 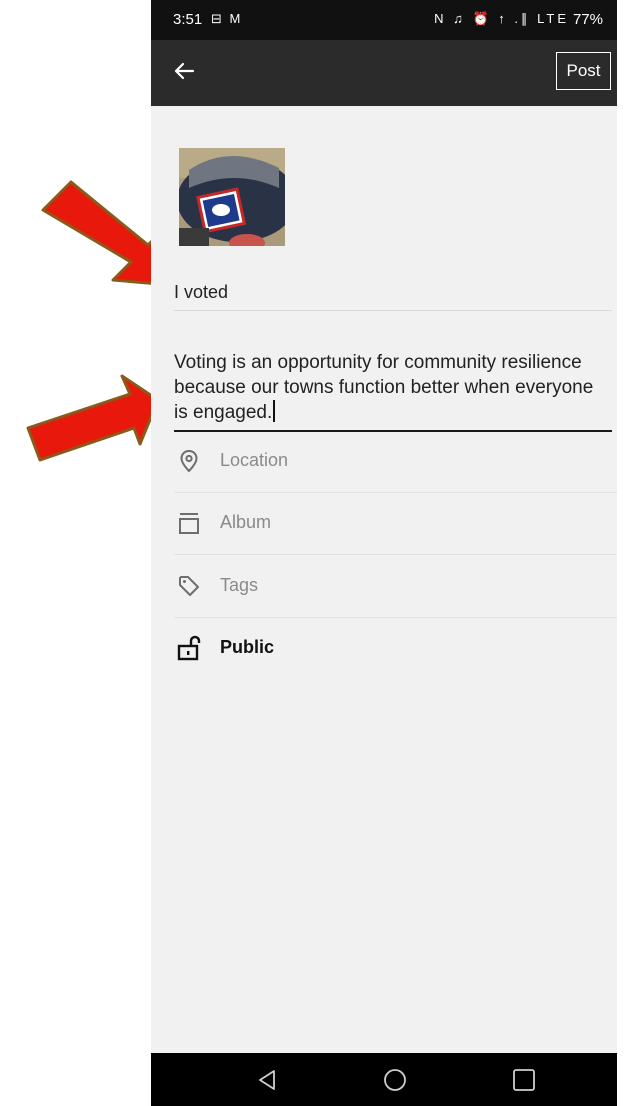 What do you see at coordinates (395, 586) in the screenshot?
I see `tags-row: Tags` at bounding box center [395, 586].